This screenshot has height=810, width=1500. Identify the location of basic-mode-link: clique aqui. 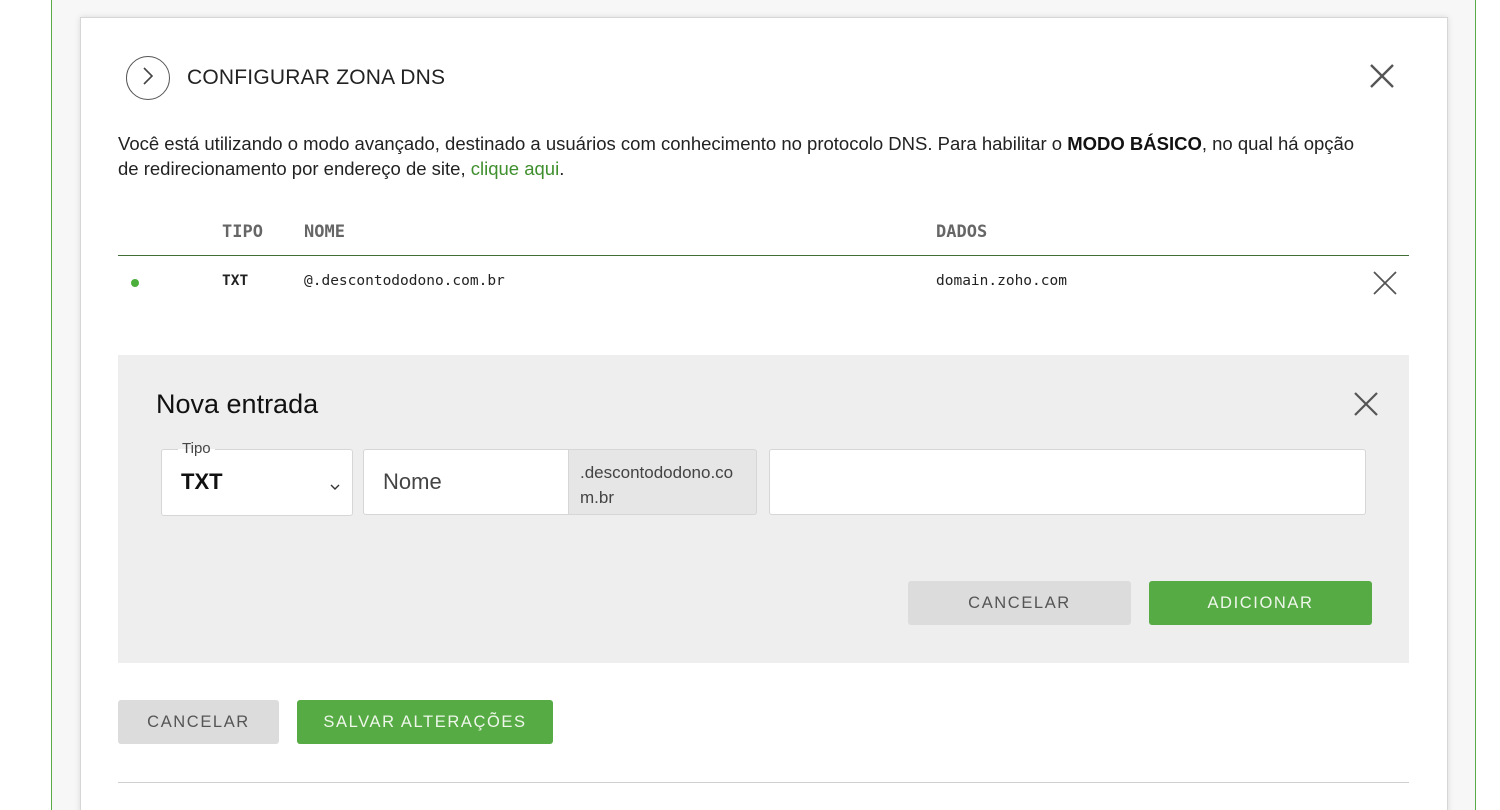
(515, 168).